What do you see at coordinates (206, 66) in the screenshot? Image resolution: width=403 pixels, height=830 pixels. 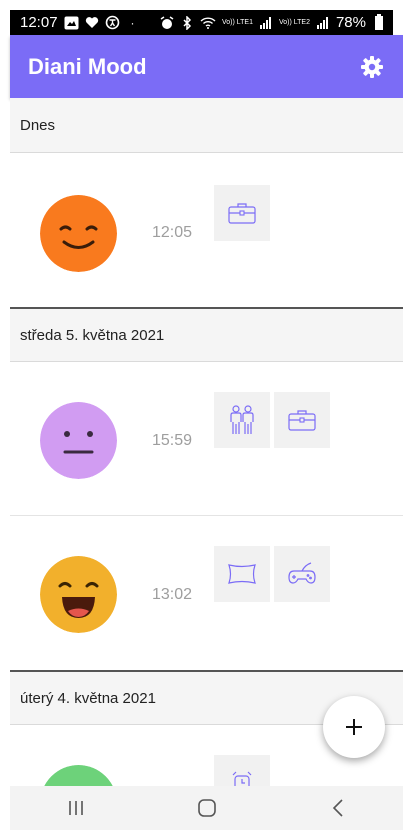 I see `app-bar: Diani Mood` at bounding box center [206, 66].